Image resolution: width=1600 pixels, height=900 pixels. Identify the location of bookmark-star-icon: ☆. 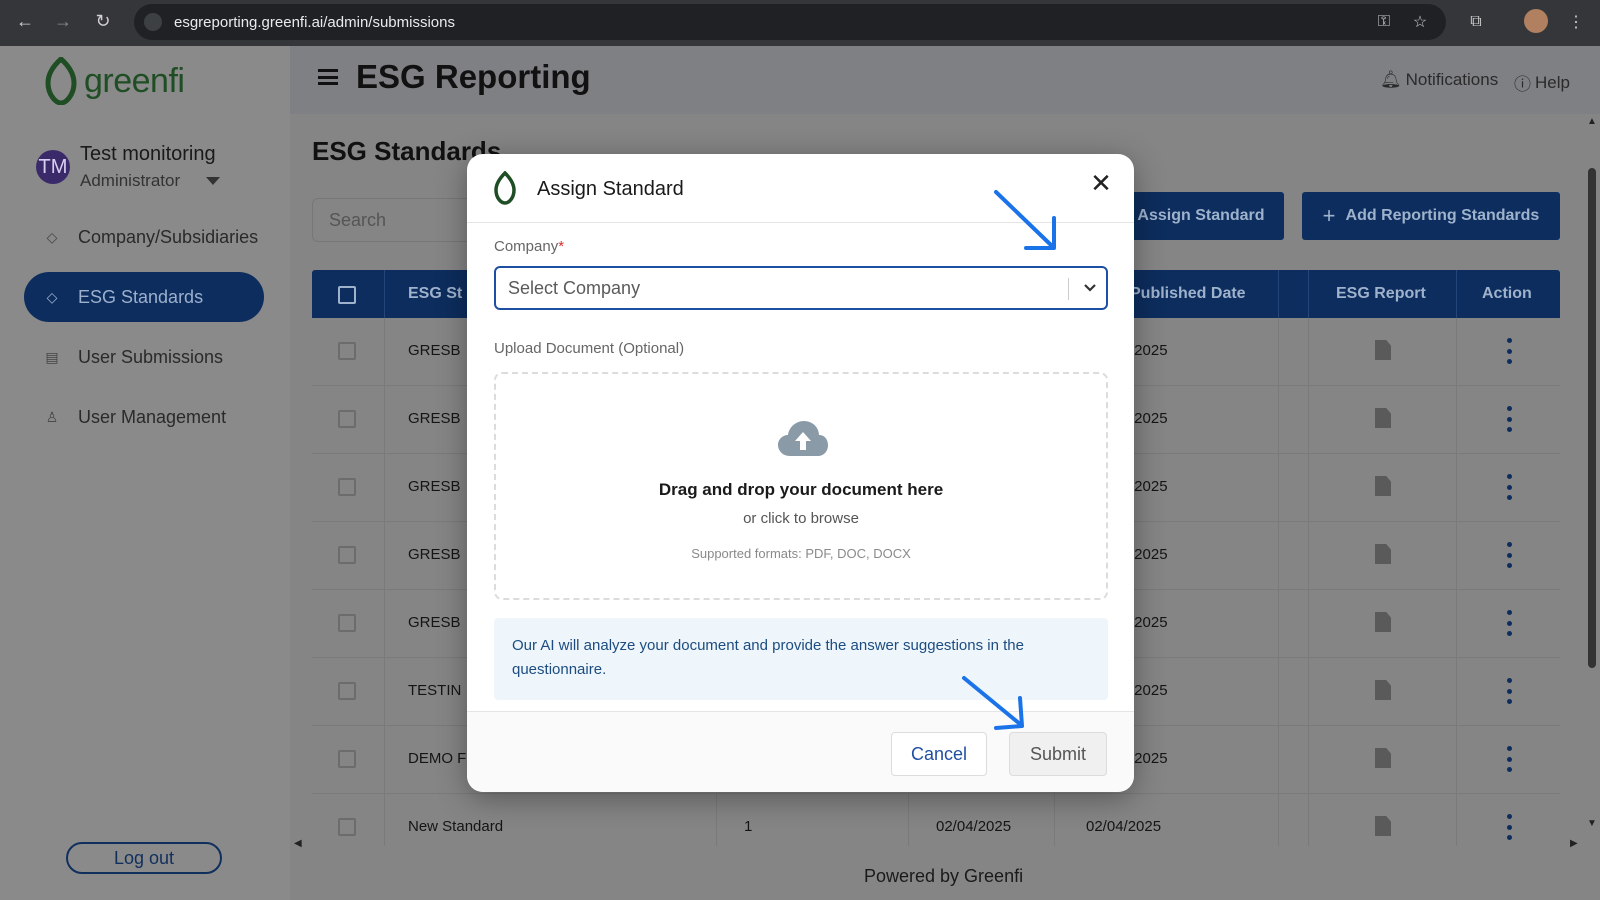
(1420, 22).